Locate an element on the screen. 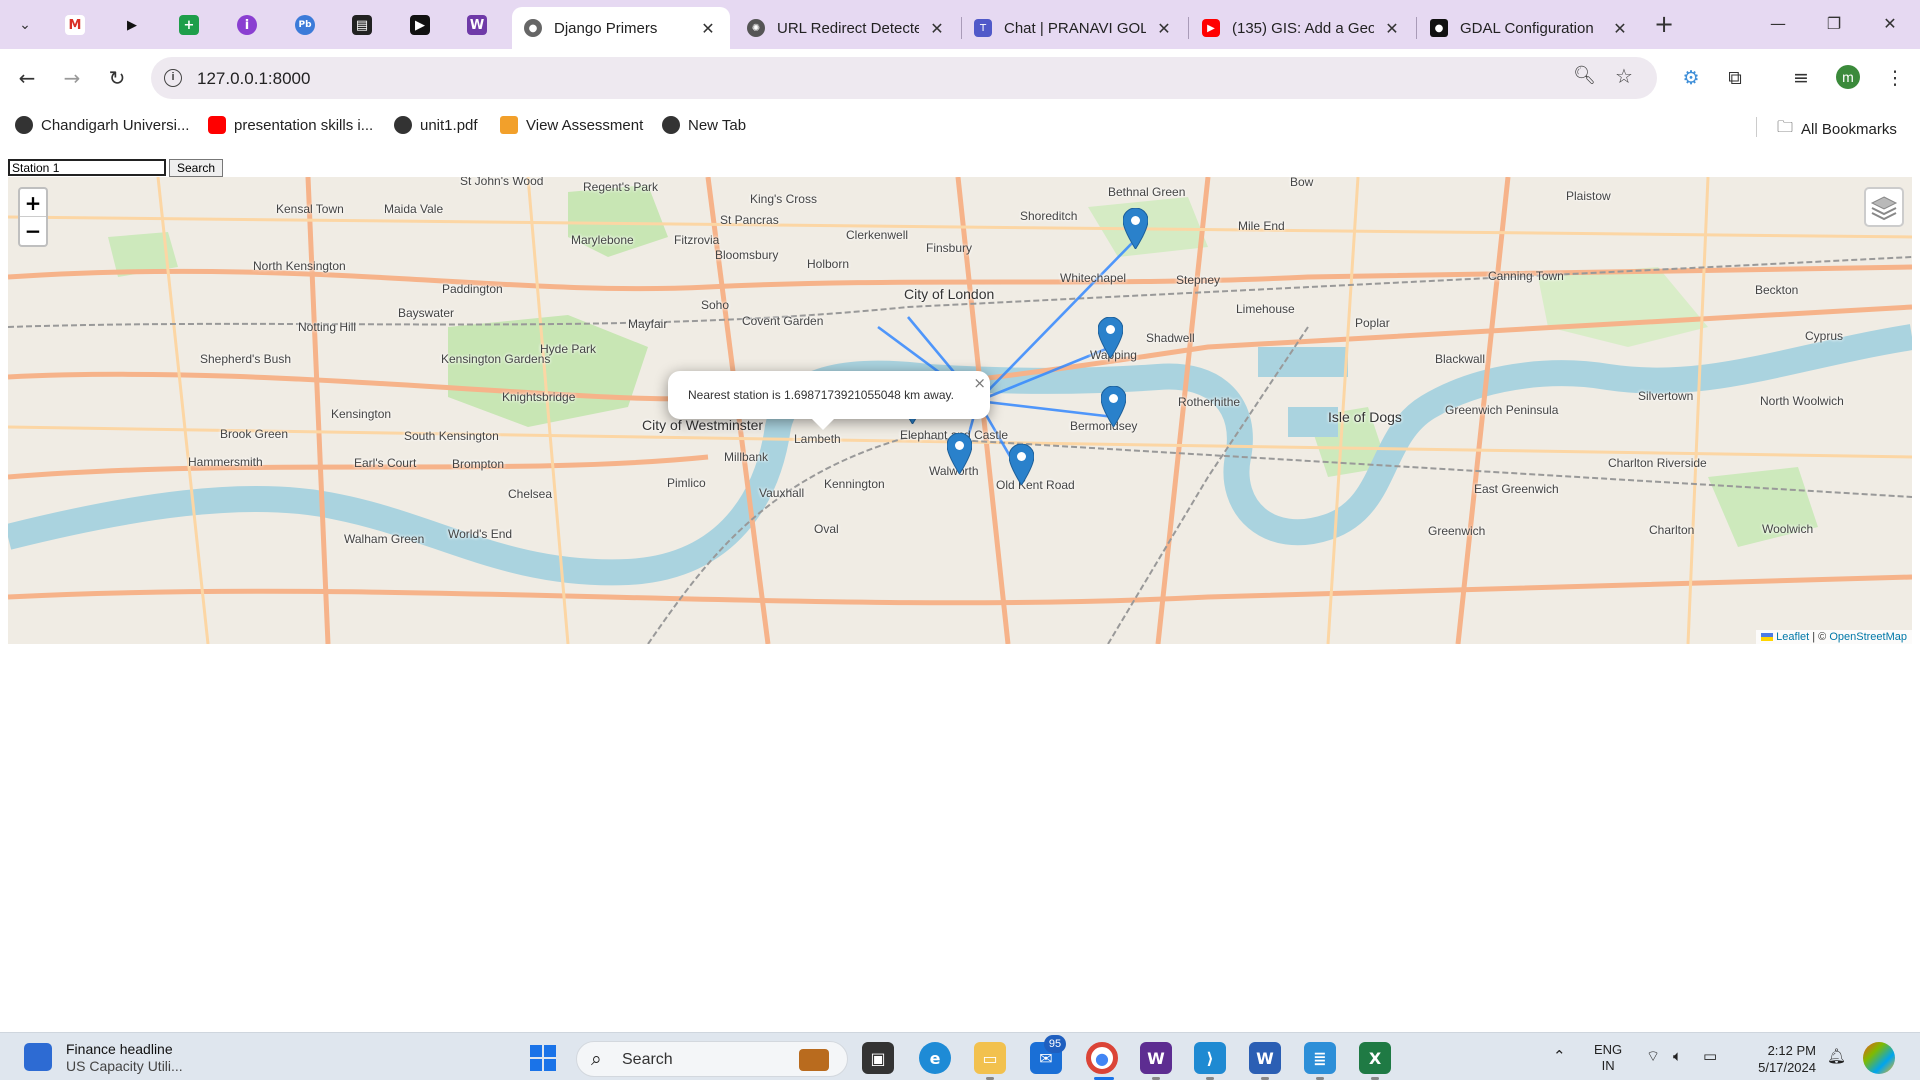 This screenshot has width=1920, height=1080. tab-search-icon: ⌄ is located at coordinates (25, 24).